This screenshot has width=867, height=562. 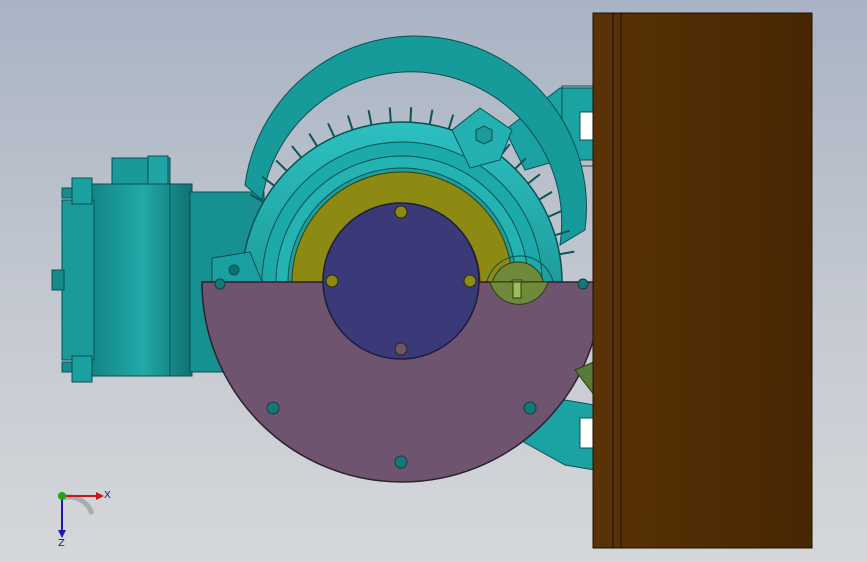 I want to click on z-axis-label: Z, so click(x=61, y=543).